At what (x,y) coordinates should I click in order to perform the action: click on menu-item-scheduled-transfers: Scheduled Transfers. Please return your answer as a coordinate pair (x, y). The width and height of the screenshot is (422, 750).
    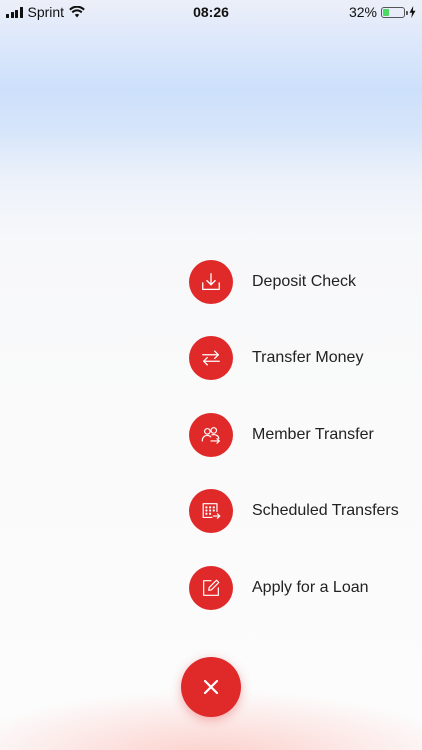
    Looking at the image, I should click on (294, 511).